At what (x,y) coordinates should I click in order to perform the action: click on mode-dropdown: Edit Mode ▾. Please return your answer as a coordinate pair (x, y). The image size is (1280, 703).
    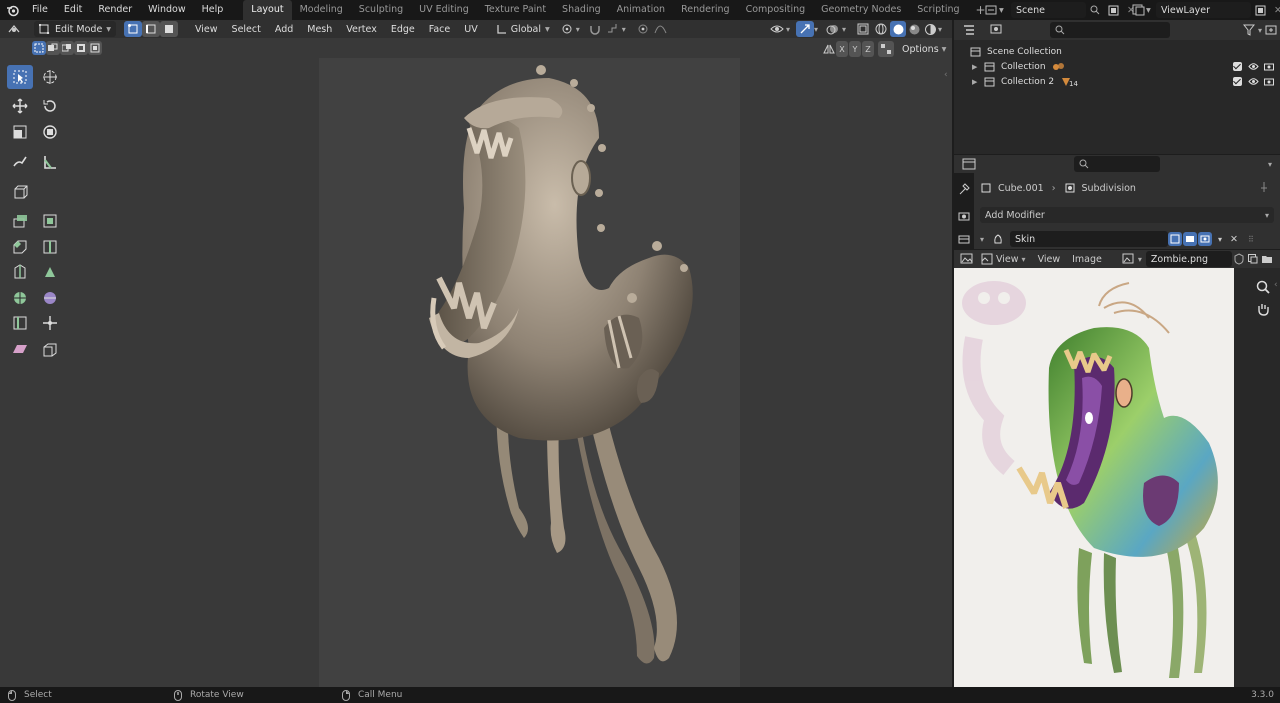
    Looking at the image, I should click on (75, 29).